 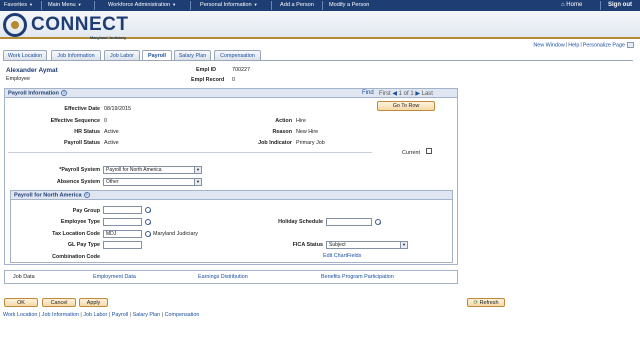 I want to click on employee-type: Employee, so click(x=18, y=79).